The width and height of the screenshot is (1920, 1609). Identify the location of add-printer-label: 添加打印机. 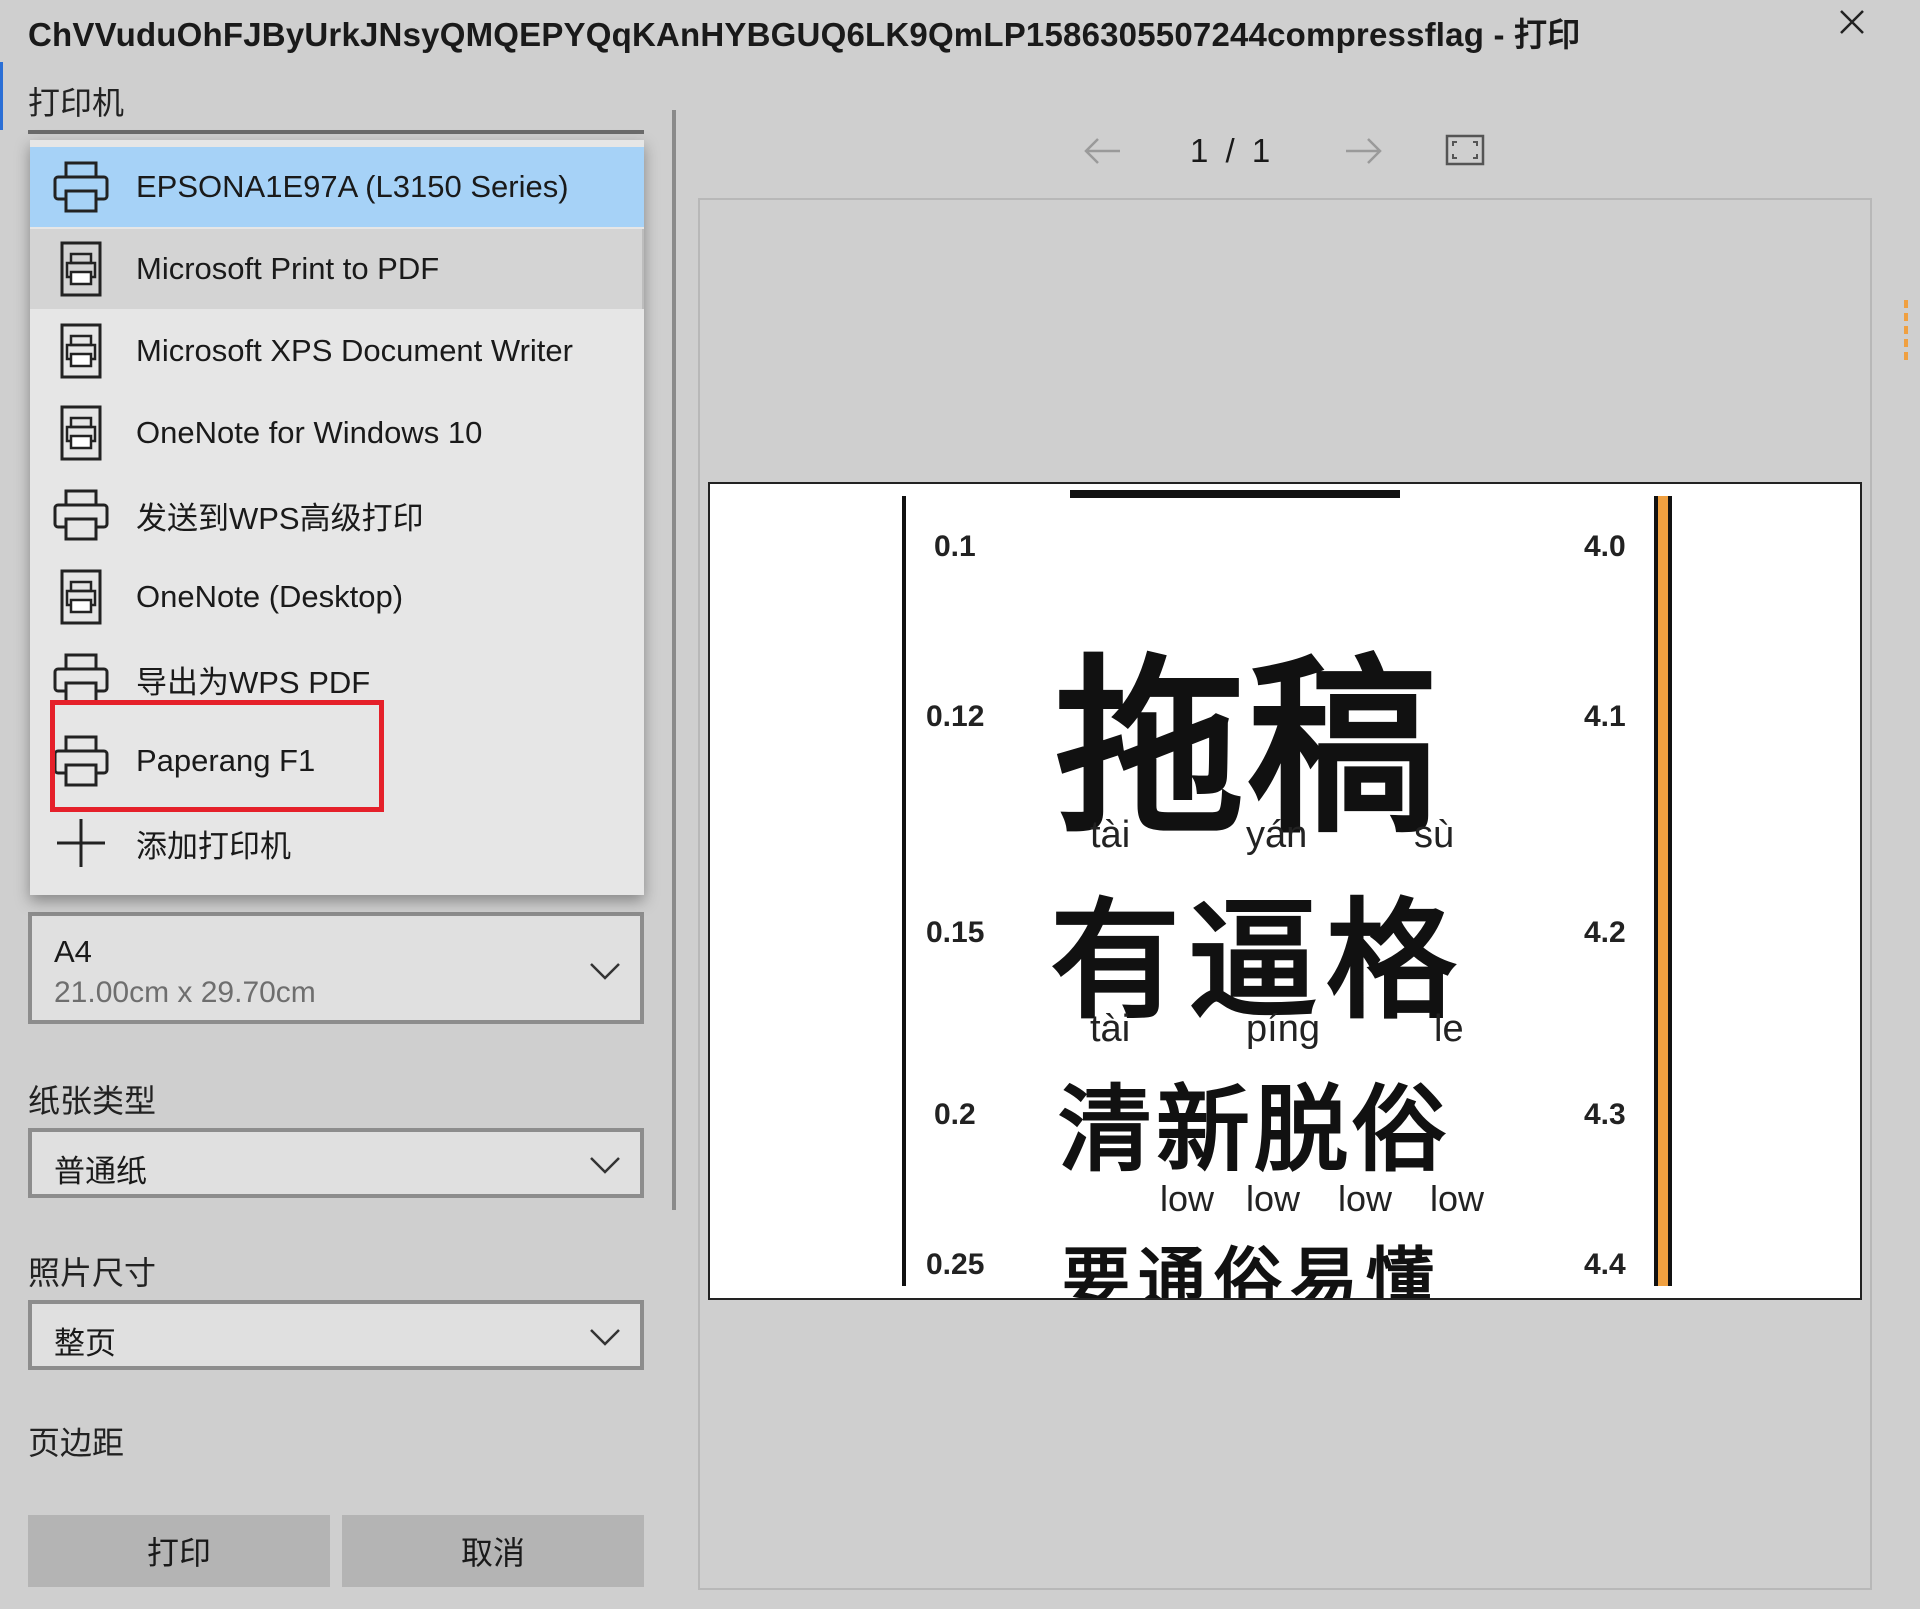
(213, 846).